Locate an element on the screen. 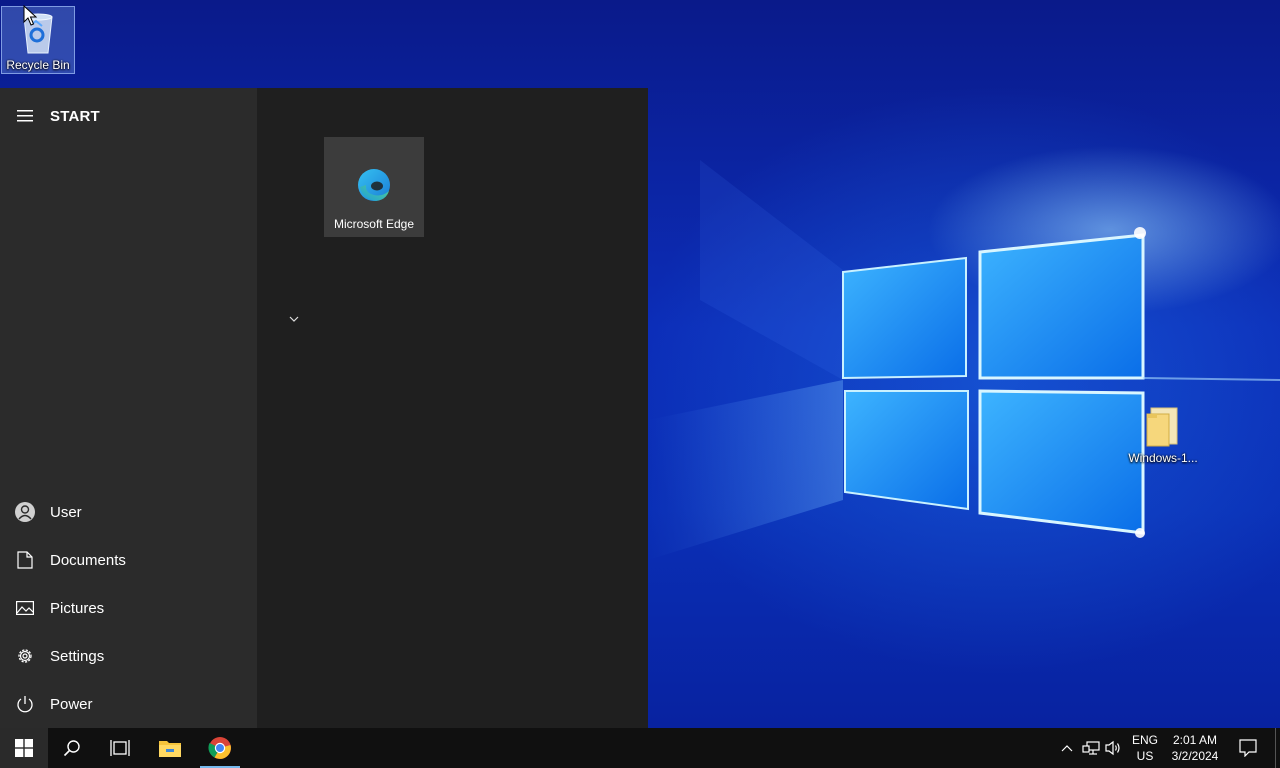 This screenshot has width=1280, height=768. sidebar-item-pictures: Pictures is located at coordinates (128, 608).